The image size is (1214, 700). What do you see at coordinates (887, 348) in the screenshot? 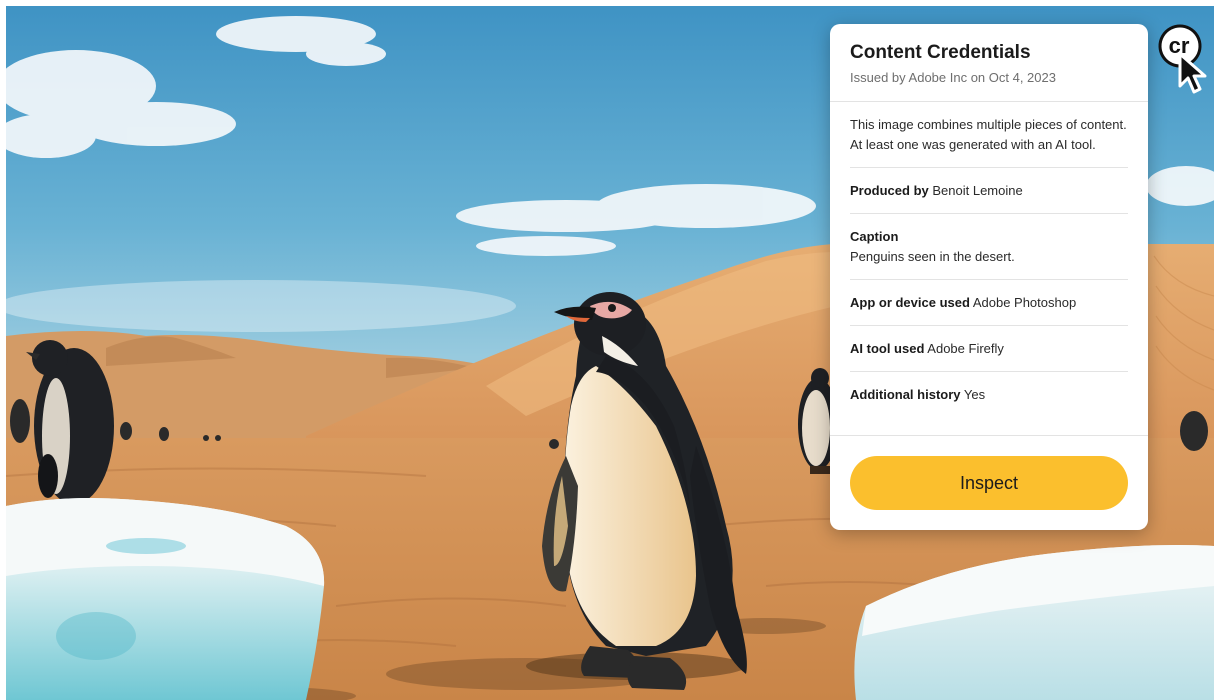
I see `ai-tool-label: AI tool used` at bounding box center [887, 348].